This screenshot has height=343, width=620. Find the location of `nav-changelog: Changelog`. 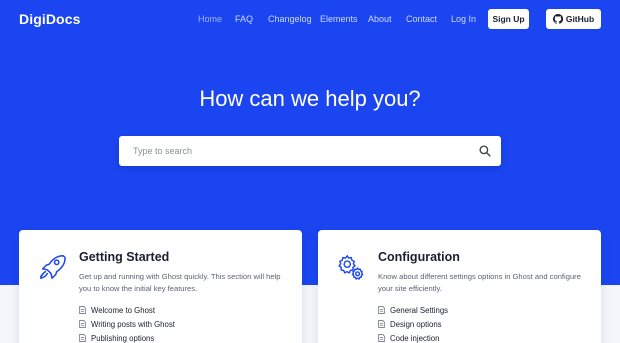

nav-changelog: Changelog is located at coordinates (290, 19).